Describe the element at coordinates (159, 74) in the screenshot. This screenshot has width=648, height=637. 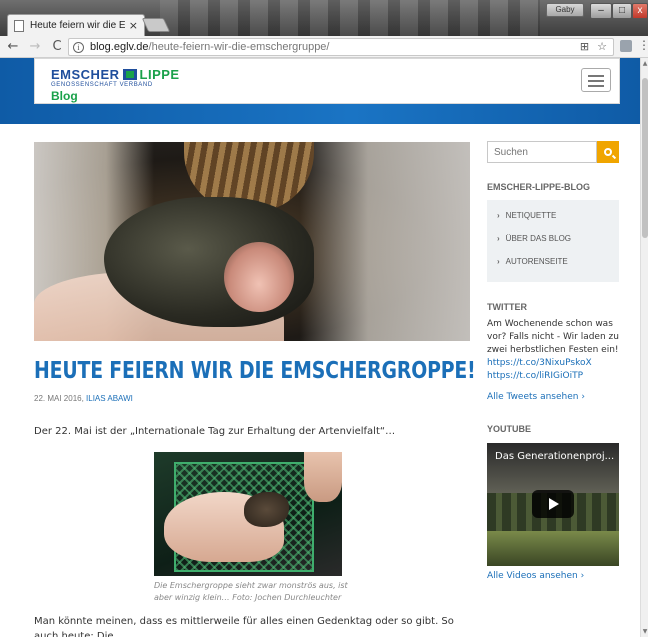
I see `logo-lippe: LIPPE` at that location.